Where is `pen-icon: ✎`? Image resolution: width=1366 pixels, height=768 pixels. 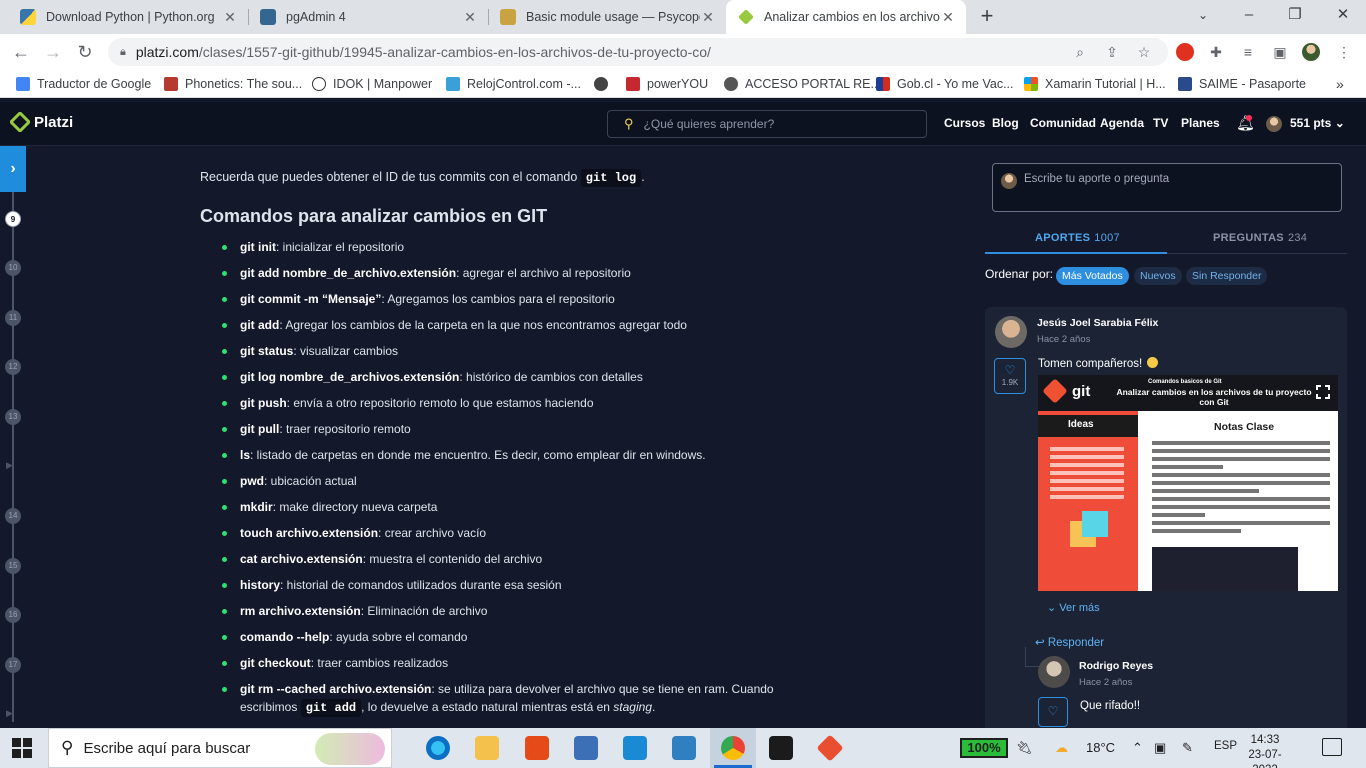
pen-icon: ✎ is located at coordinates (1187, 748).